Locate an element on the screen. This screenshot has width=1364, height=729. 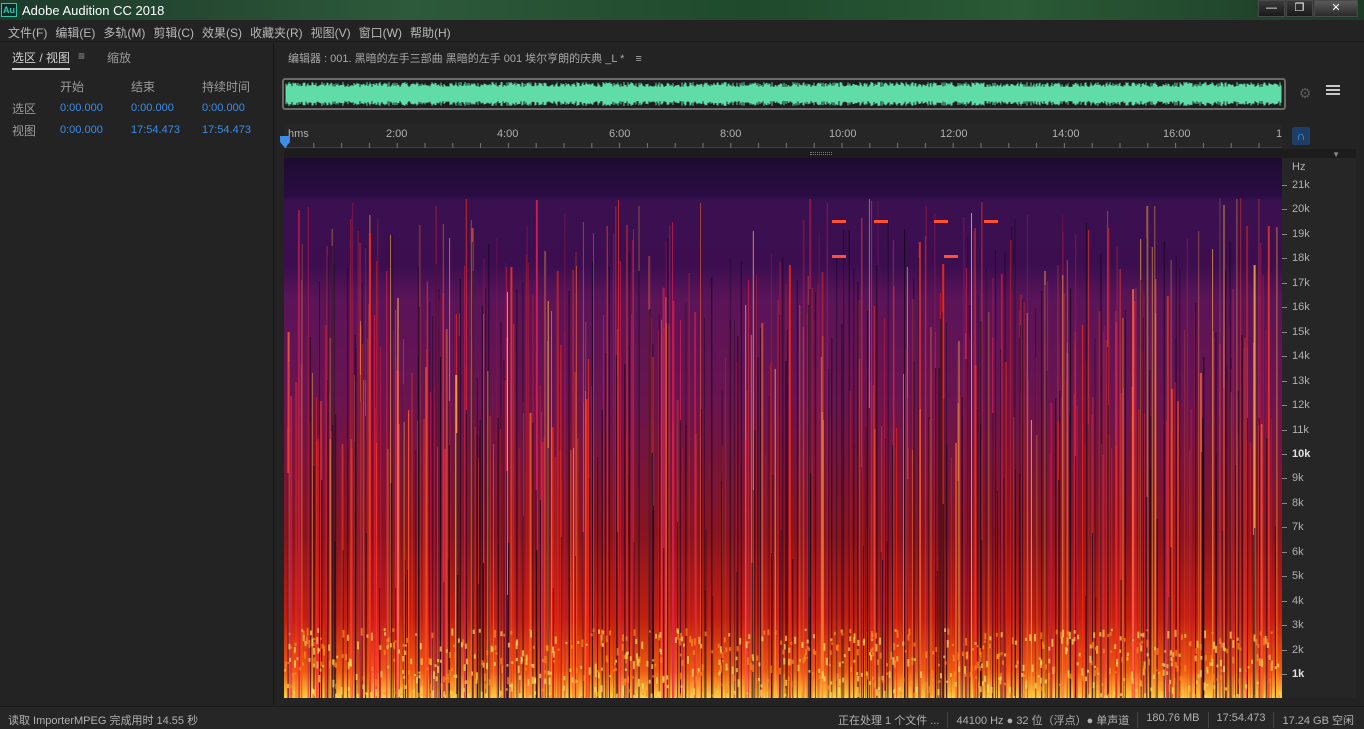
menu-help: 帮助(H) is located at coordinates (432, 30).